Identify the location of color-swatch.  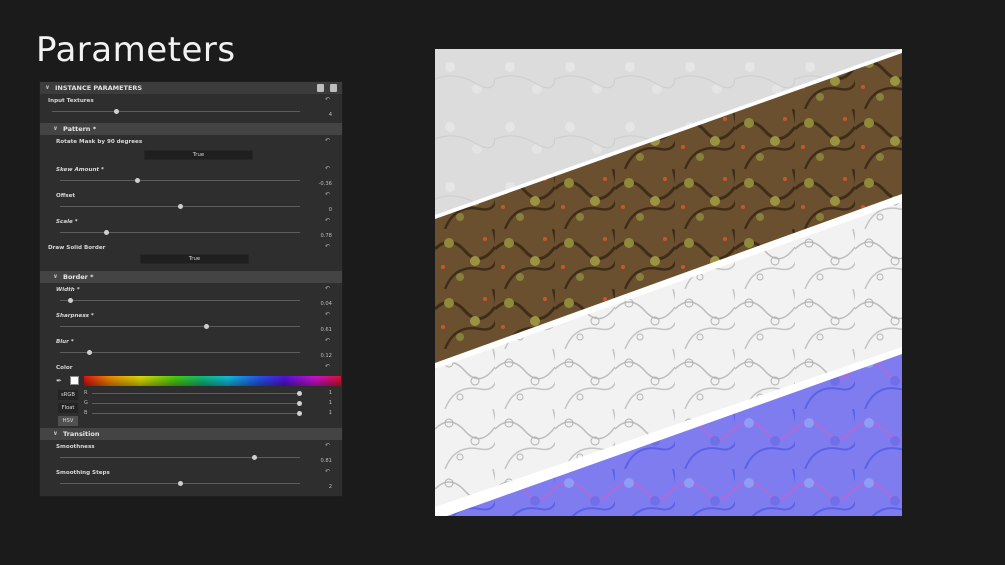
(74, 380).